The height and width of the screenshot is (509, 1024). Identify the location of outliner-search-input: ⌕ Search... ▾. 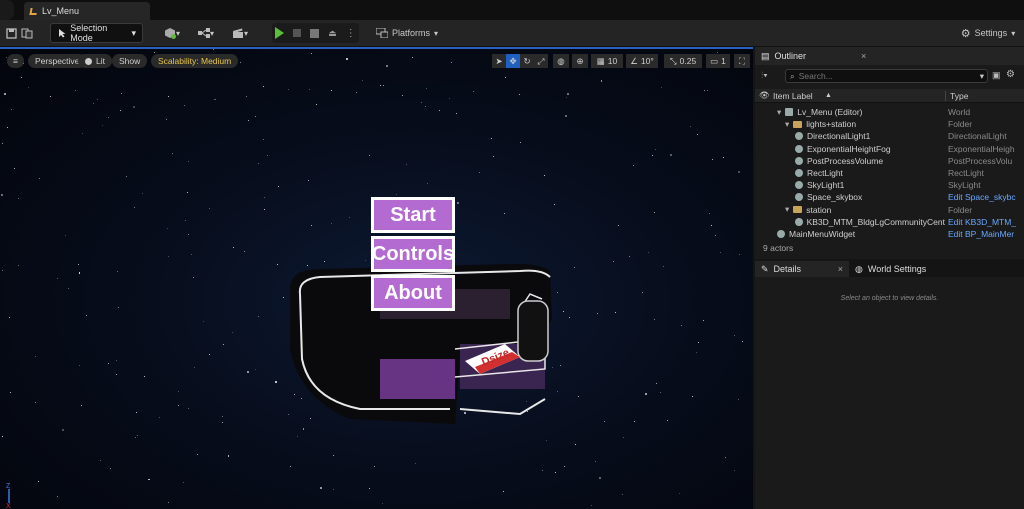
(886, 76).